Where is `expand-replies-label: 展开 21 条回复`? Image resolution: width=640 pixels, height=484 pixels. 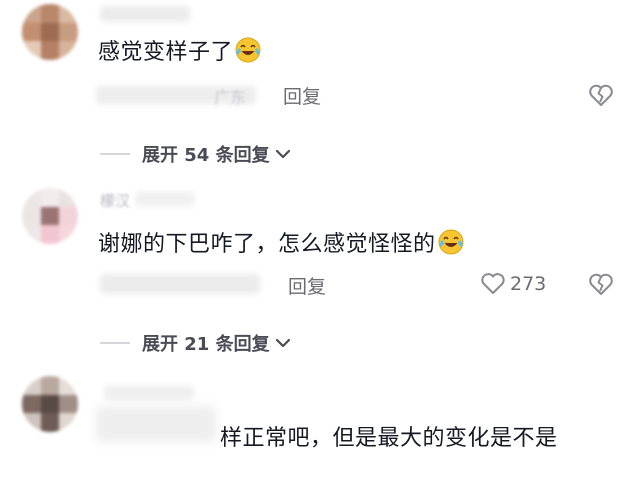
expand-replies-label: 展开 21 条回复 is located at coordinates (206, 344).